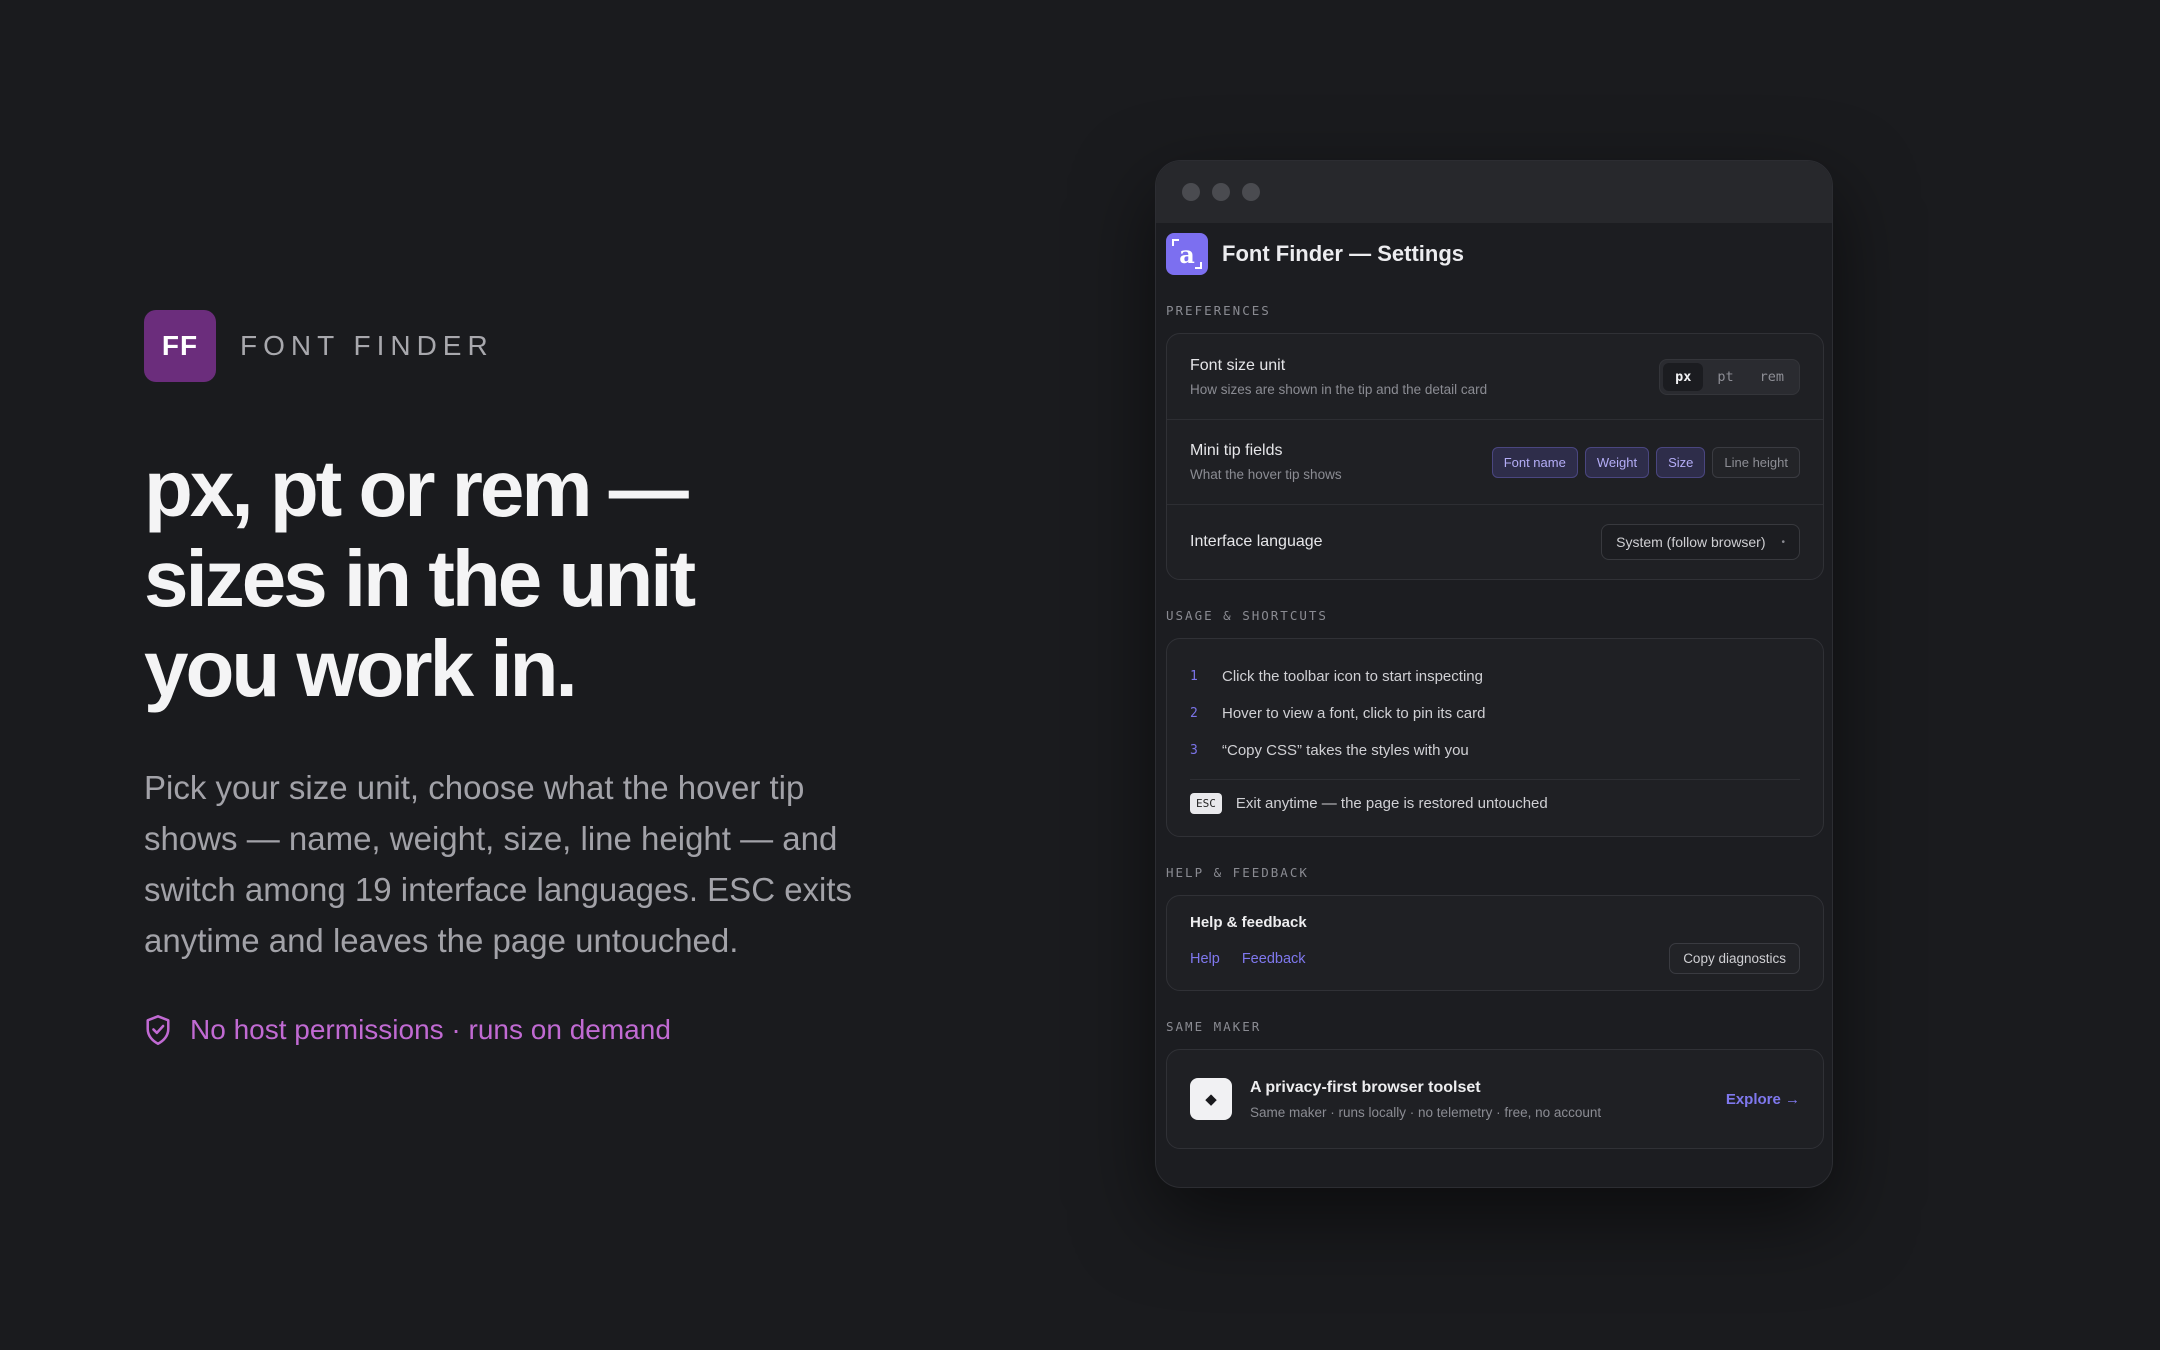 This screenshot has height=1350, width=2160. What do you see at coordinates (1494, 192) in the screenshot?
I see `window-titlebar` at bounding box center [1494, 192].